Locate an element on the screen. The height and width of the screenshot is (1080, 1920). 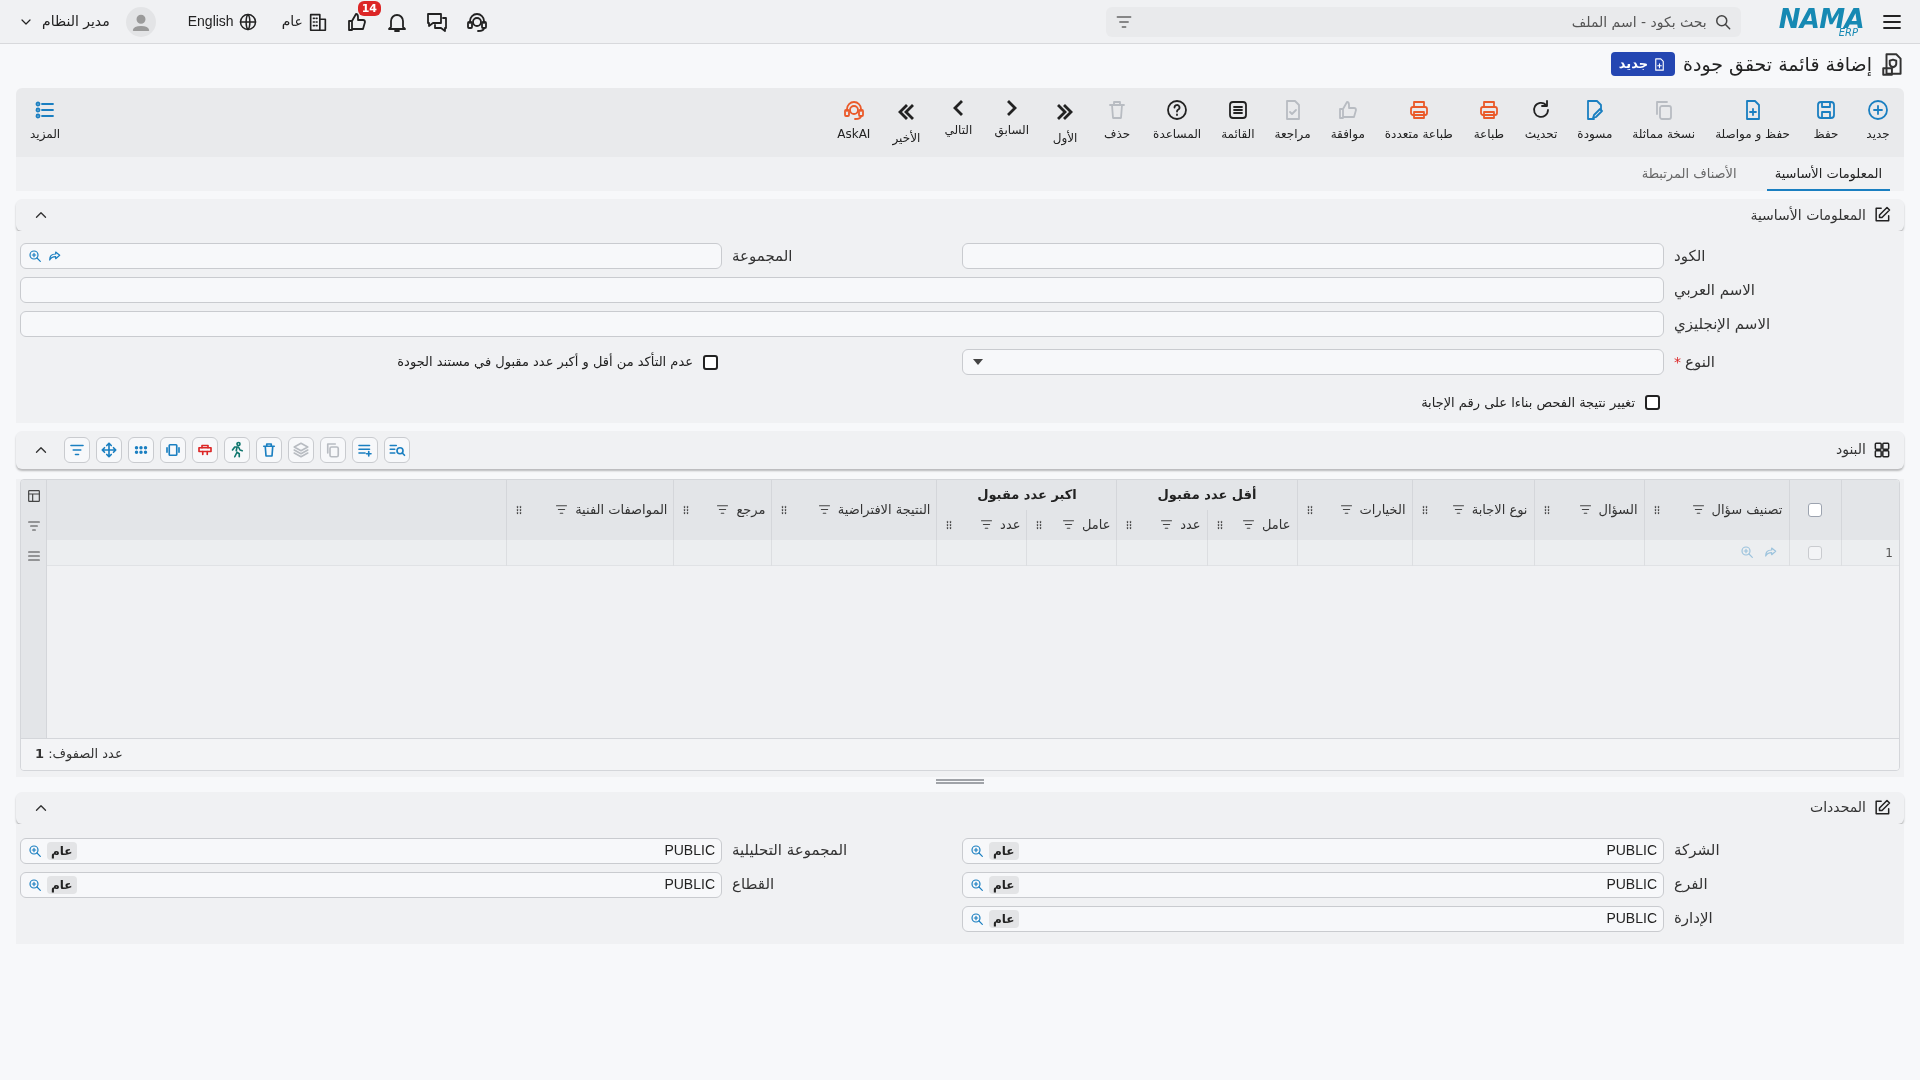
notification-badge: 14 is located at coordinates (369, 8).